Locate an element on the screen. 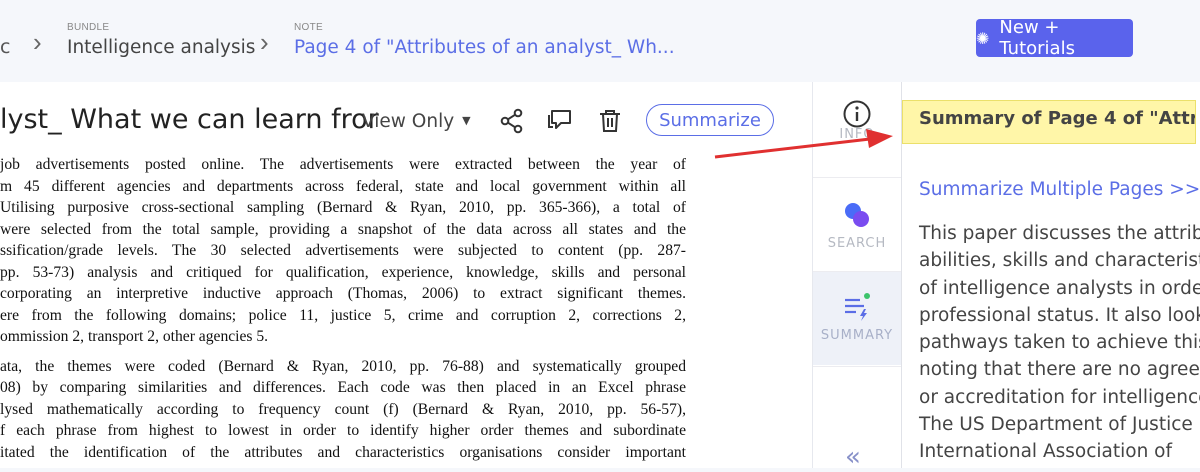  share-icon is located at coordinates (512, 121).